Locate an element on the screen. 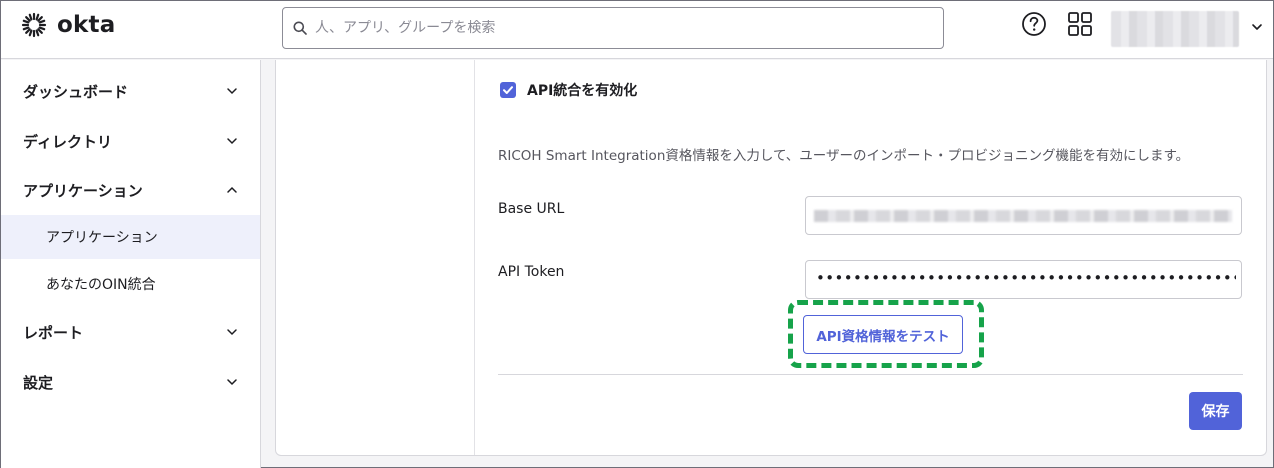 The height and width of the screenshot is (468, 1274). save-button: 保存 is located at coordinates (1215, 411).